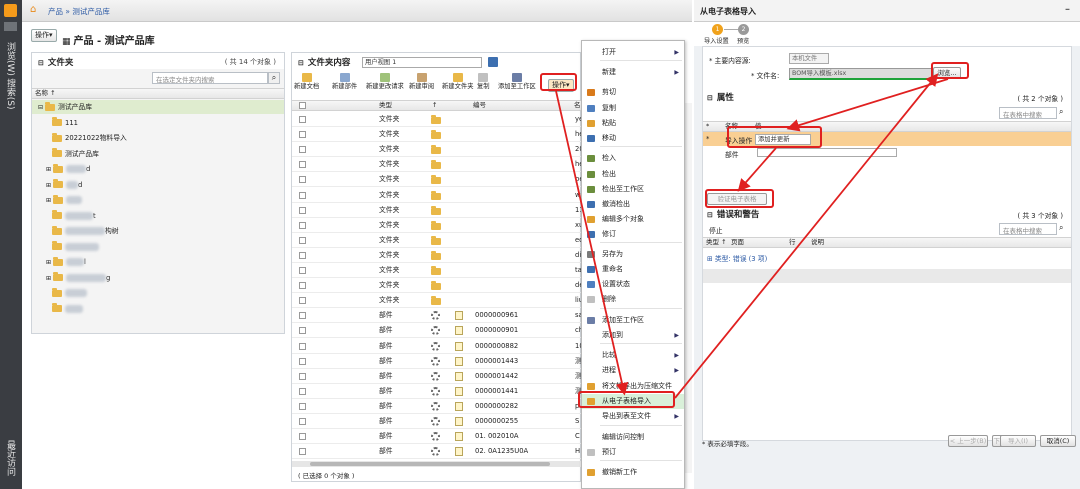  I want to click on menu-item: 移动, so click(633, 138).